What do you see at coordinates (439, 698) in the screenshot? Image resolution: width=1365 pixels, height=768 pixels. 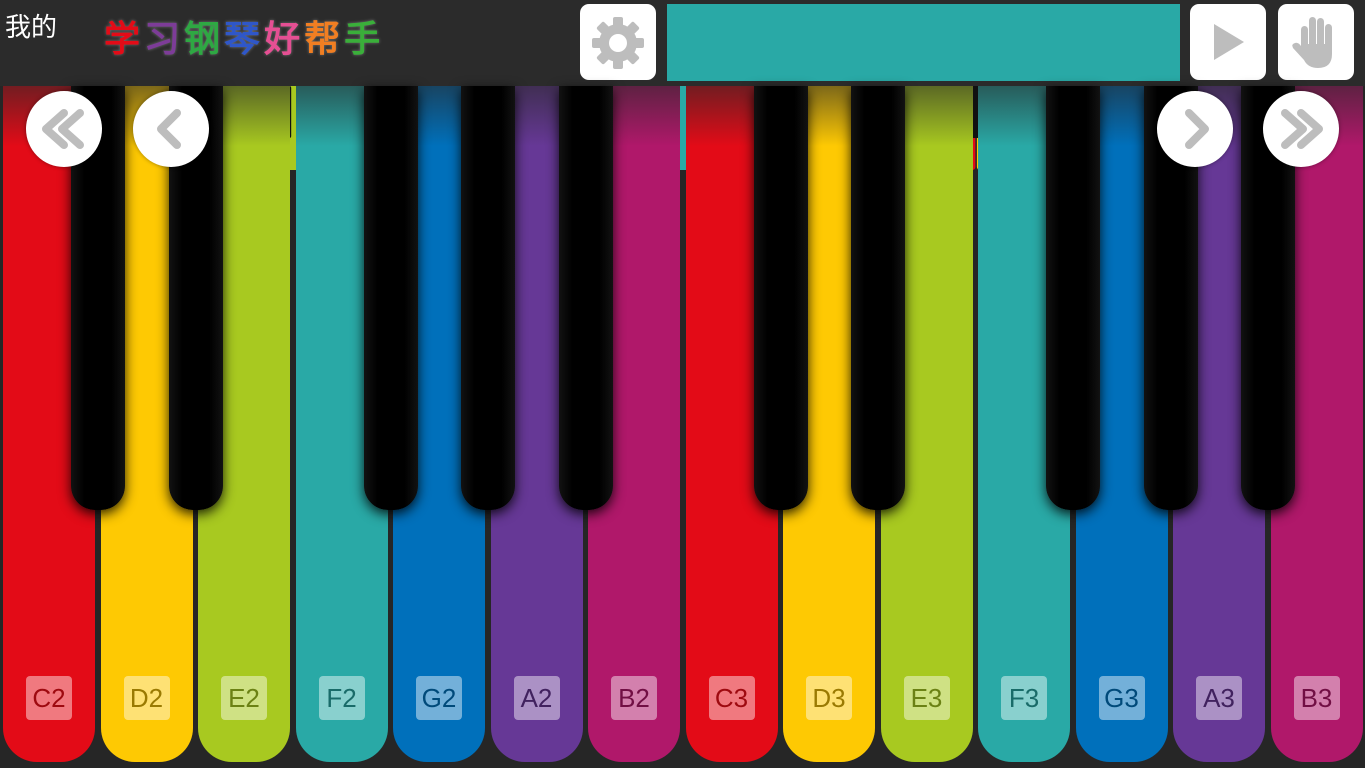 I see `key-label: G2` at bounding box center [439, 698].